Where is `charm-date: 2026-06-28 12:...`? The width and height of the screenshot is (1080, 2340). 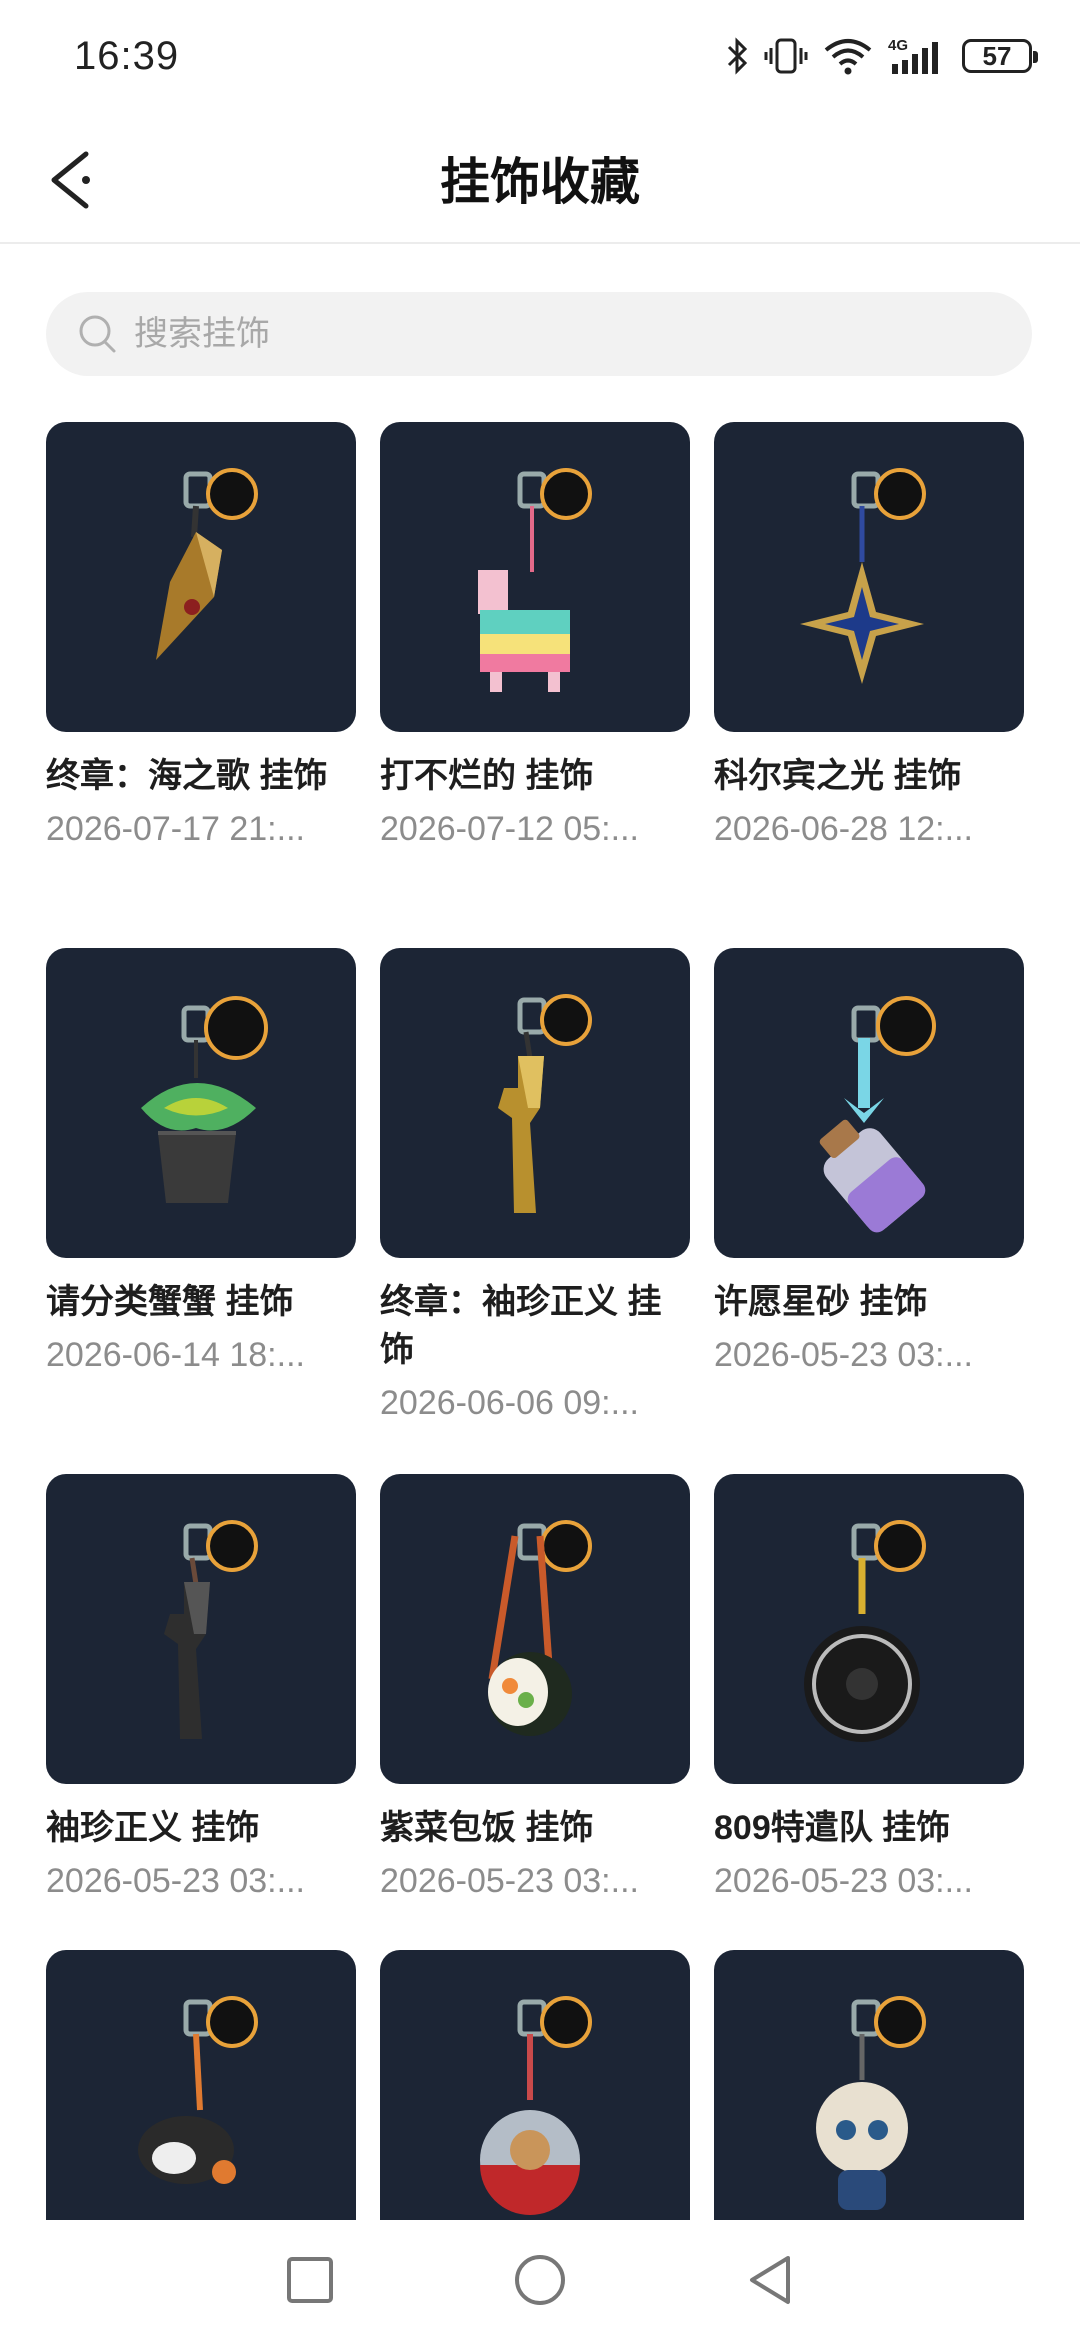
charm-date: 2026-06-28 12:... is located at coordinates (843, 829).